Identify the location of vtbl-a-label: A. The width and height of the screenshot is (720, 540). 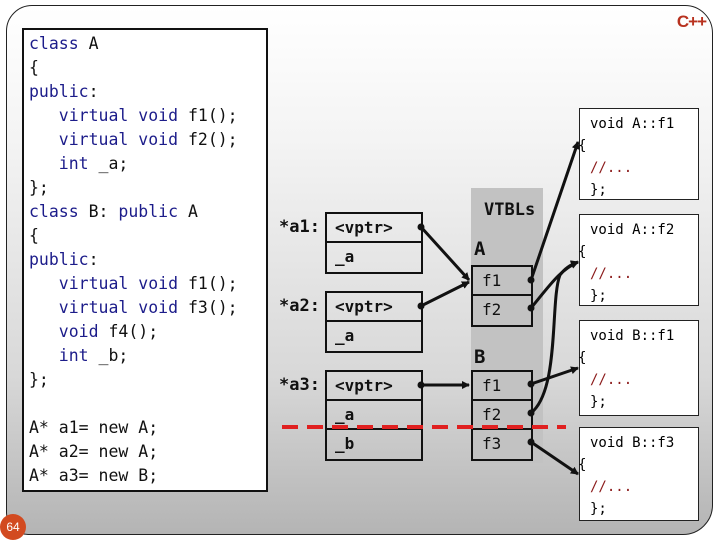
(480, 249).